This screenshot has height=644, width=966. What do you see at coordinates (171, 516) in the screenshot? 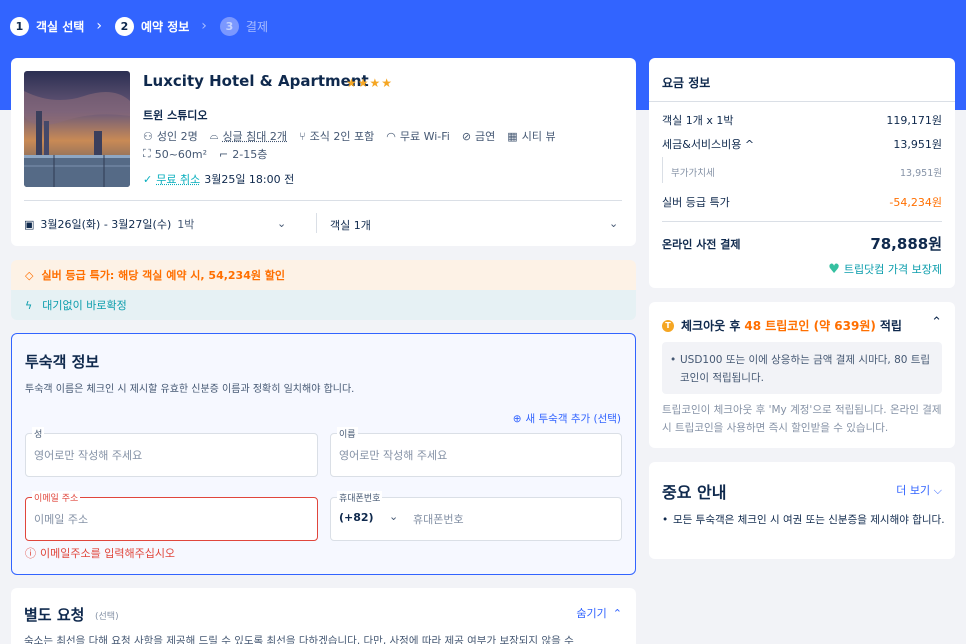
I see `email-field: 이메일 주소 이메일 주소` at bounding box center [171, 516].